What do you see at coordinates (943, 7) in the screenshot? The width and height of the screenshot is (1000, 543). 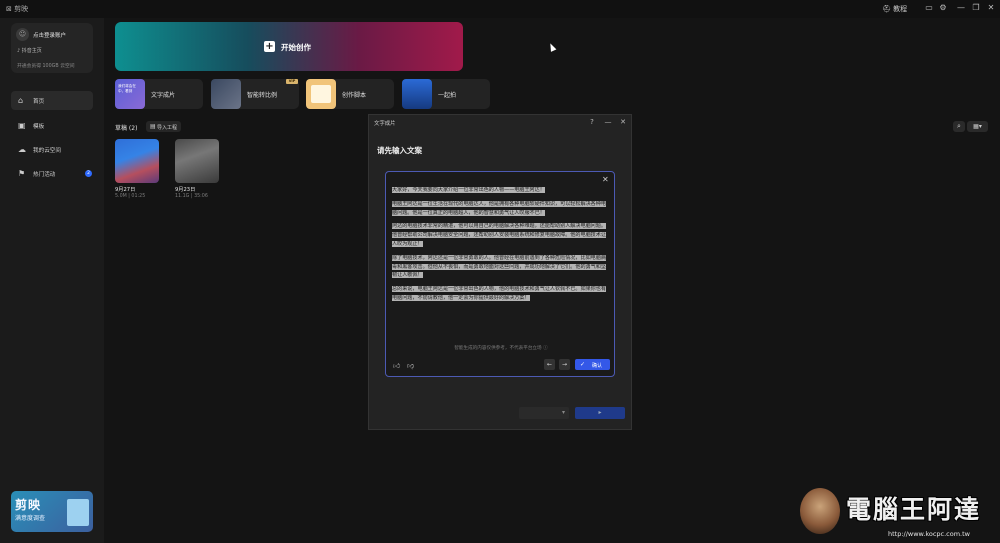 I see `settings-icon: ⚙` at bounding box center [943, 7].